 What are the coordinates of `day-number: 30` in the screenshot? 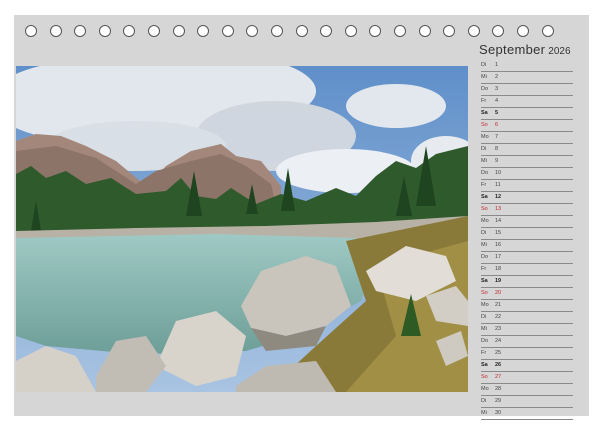 It's located at (498, 413).